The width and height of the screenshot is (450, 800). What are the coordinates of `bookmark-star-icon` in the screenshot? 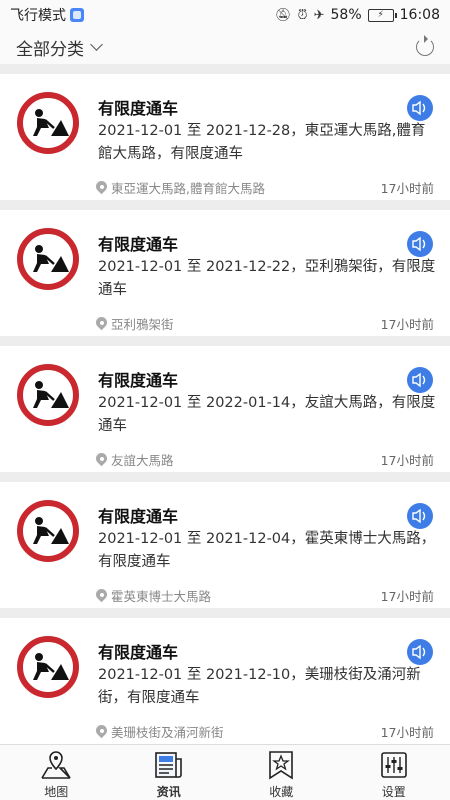 It's located at (281, 765).